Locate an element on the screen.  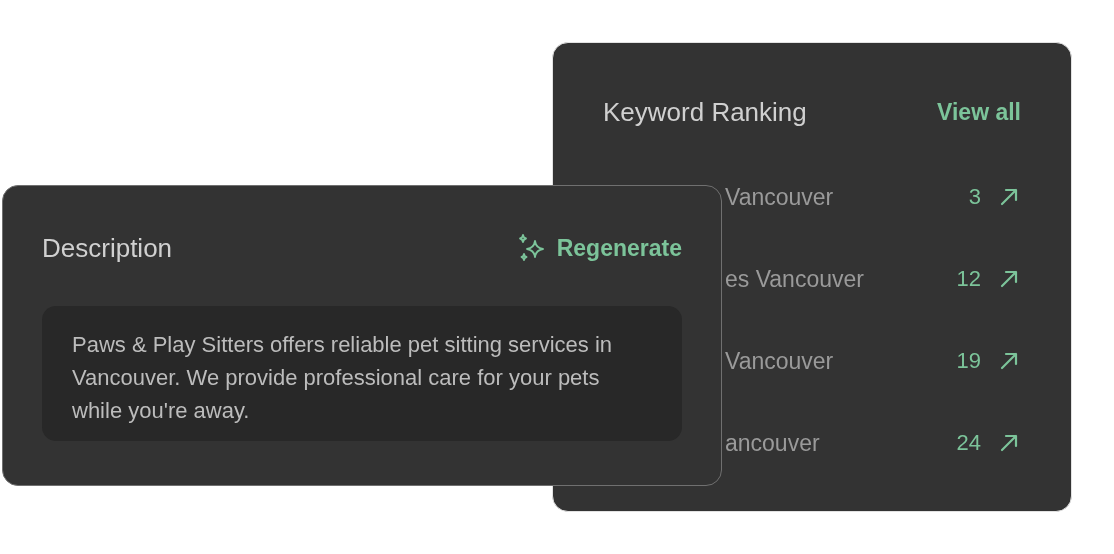
description-text: Paws & Play Sitters offers reliable pet sitting services in Vancouver. We provide professional care for your pets while you're away. is located at coordinates (362, 373).